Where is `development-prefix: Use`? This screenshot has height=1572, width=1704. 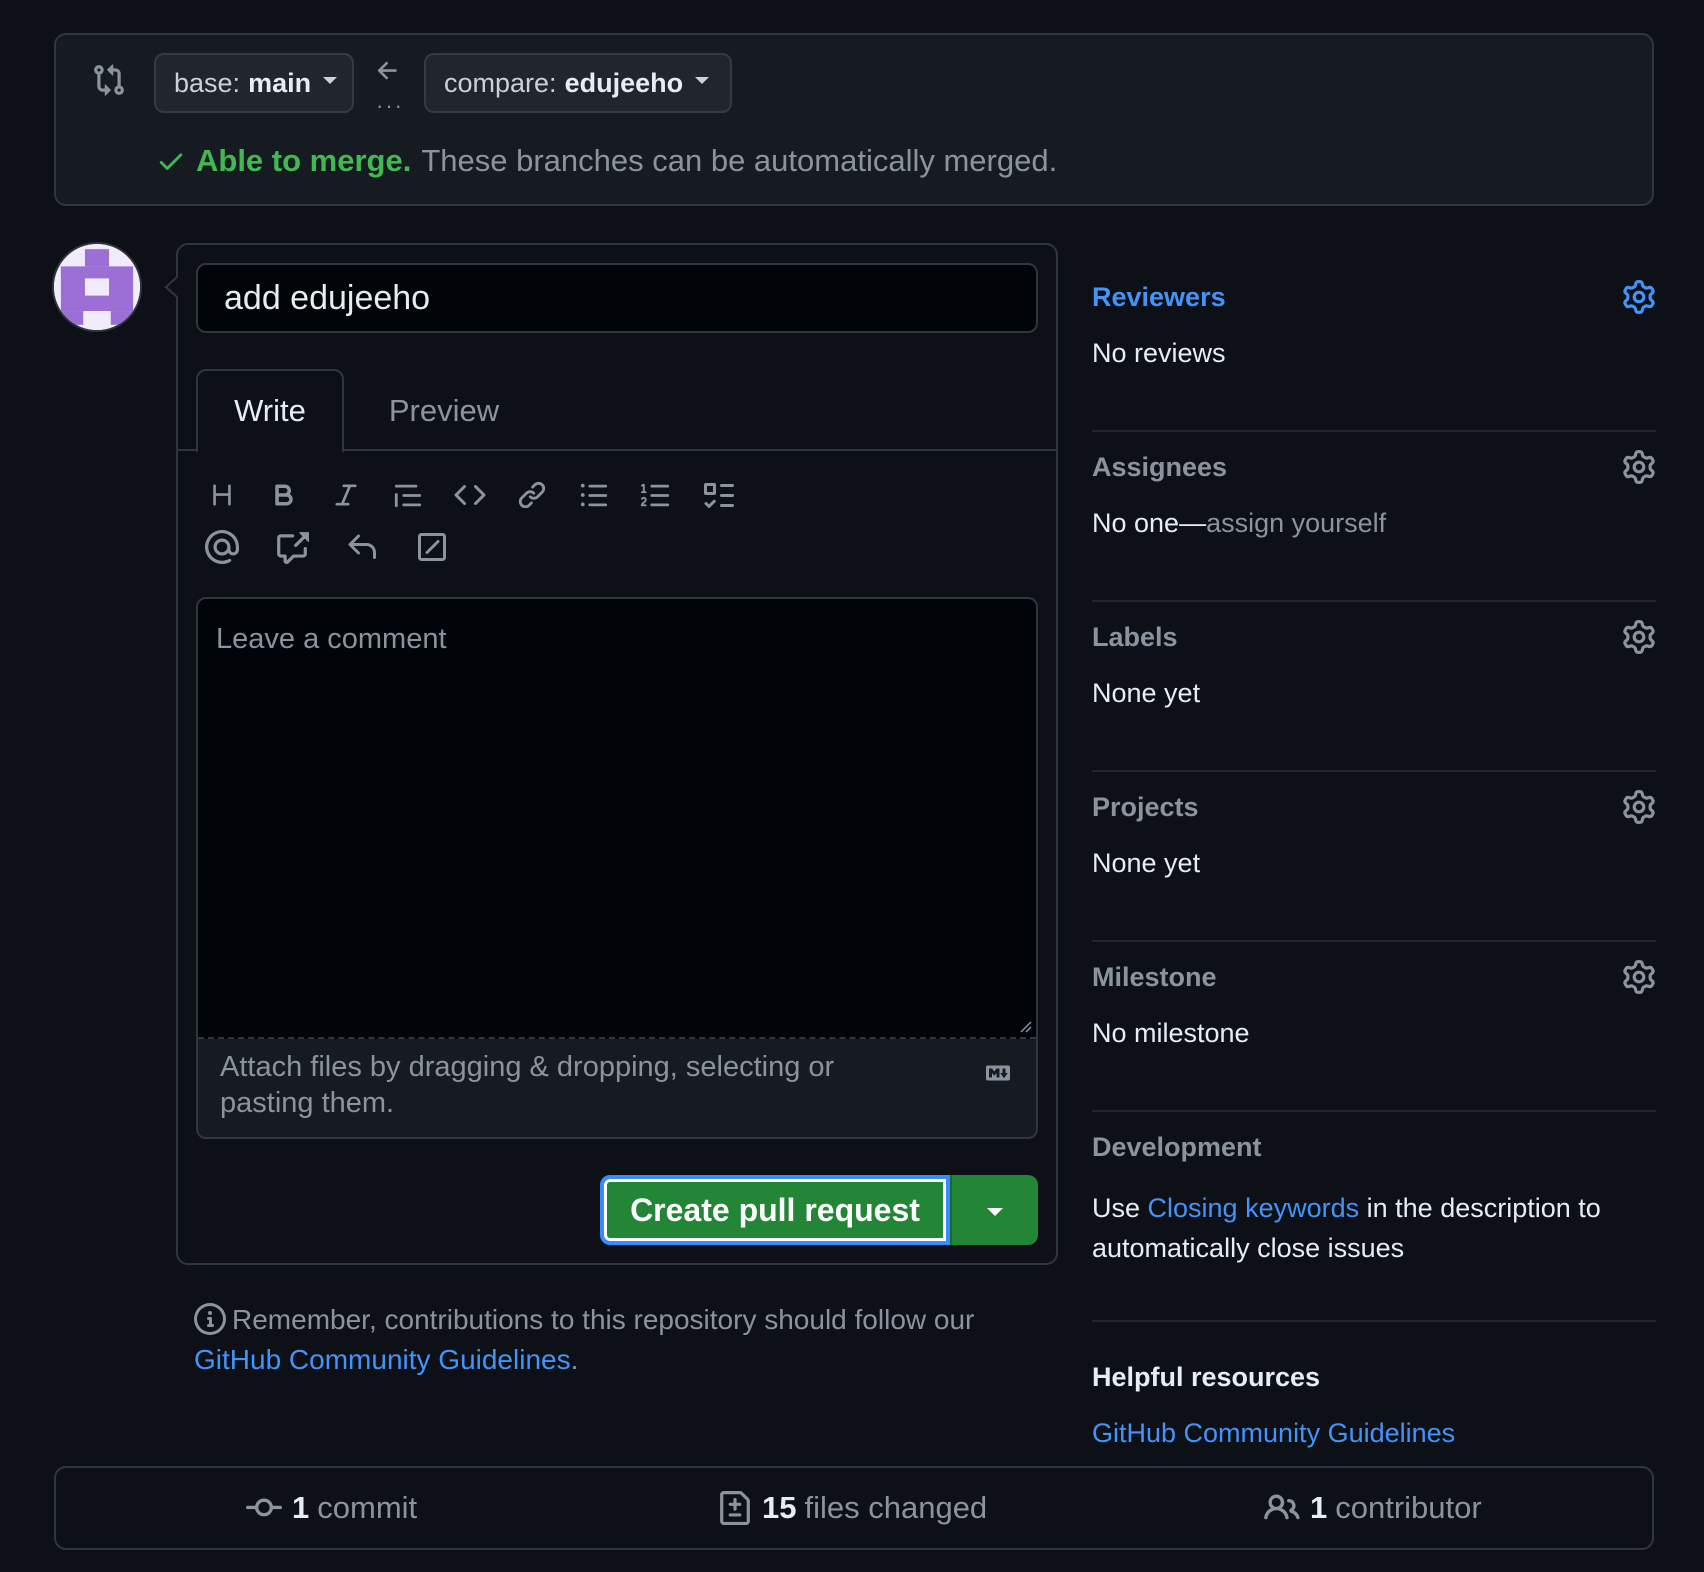
development-prefix: Use is located at coordinates (1116, 1208).